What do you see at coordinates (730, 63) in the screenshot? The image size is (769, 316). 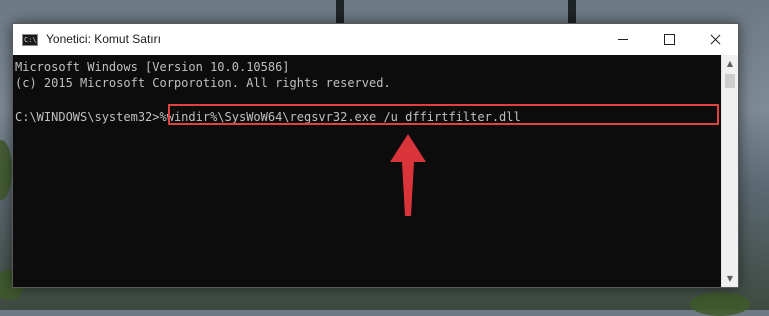 I see `scroll-up-arrow-icon: ▲` at bounding box center [730, 63].